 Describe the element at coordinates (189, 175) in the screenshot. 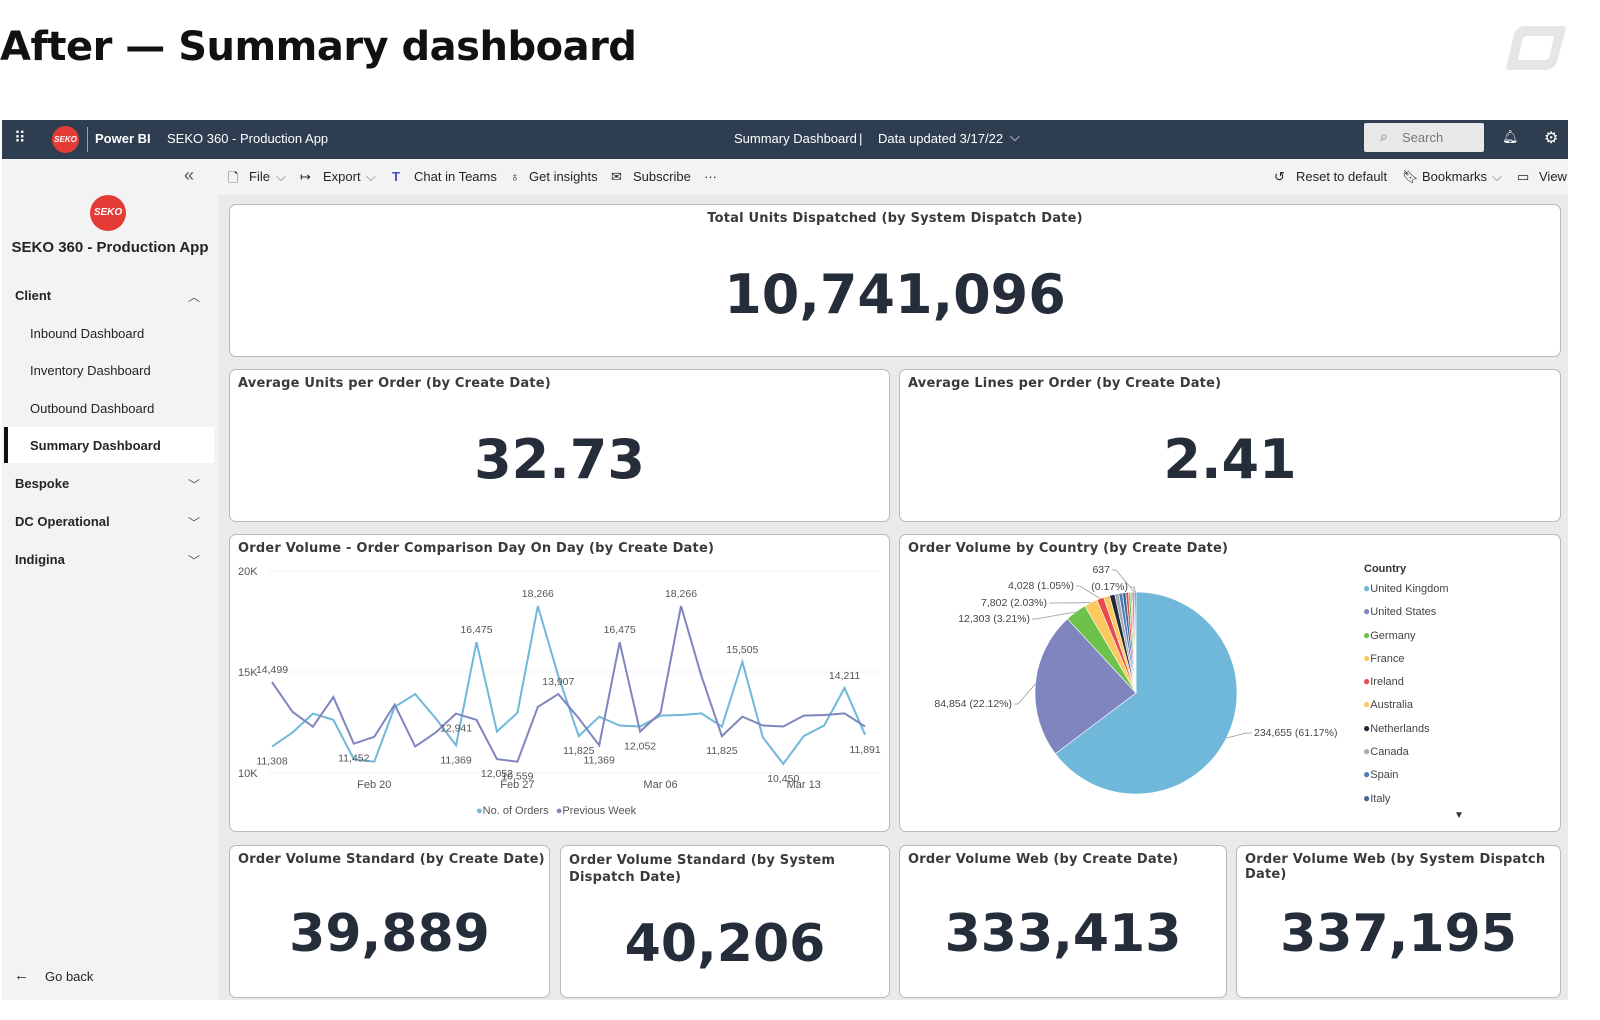

I see `collapse-nav-icon: «` at that location.